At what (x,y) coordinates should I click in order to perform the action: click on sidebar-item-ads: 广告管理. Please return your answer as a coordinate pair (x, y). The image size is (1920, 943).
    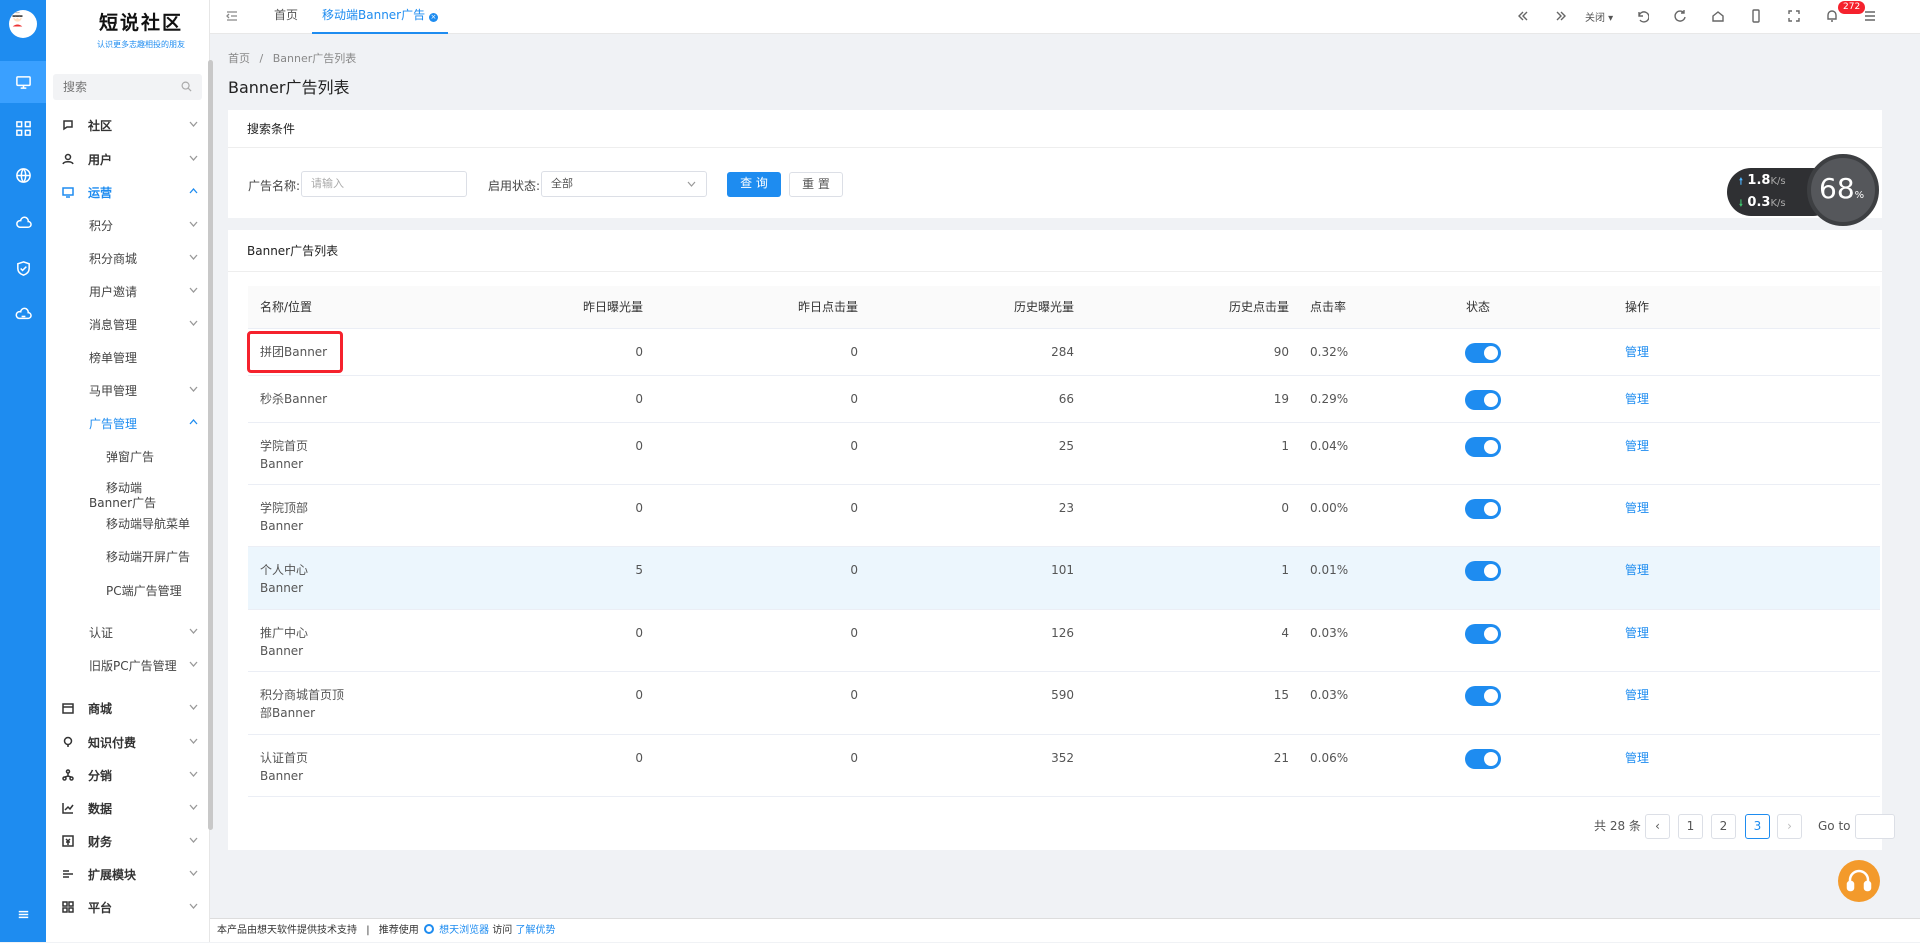
    Looking at the image, I should click on (127, 423).